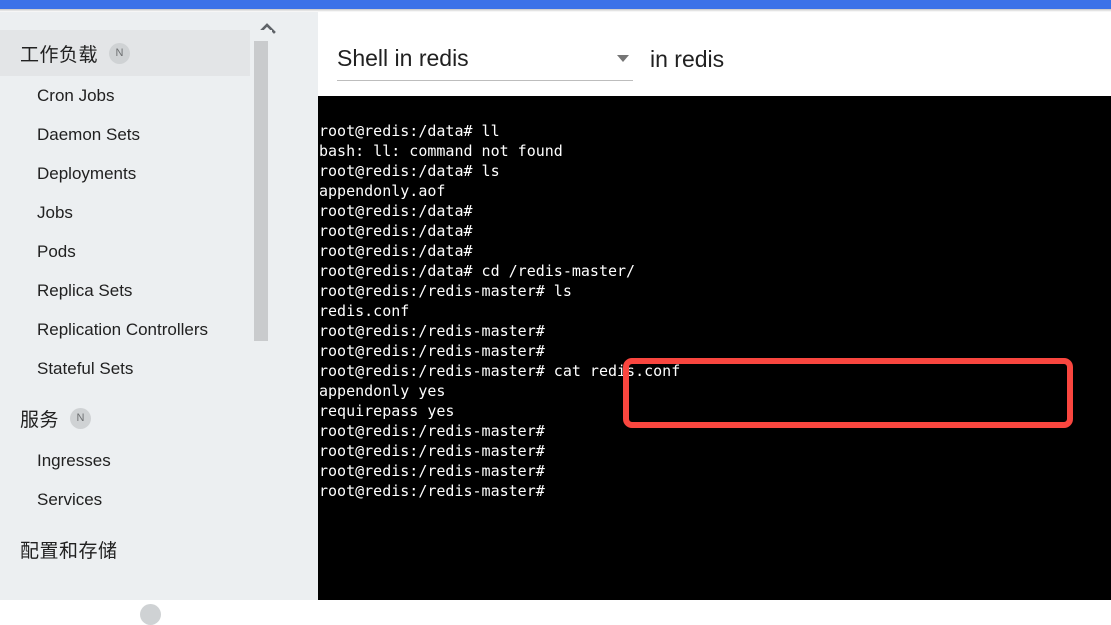 This screenshot has width=1111, height=625. Describe the element at coordinates (59, 55) in the screenshot. I see `sidebar-group-label: 工作负载` at that location.